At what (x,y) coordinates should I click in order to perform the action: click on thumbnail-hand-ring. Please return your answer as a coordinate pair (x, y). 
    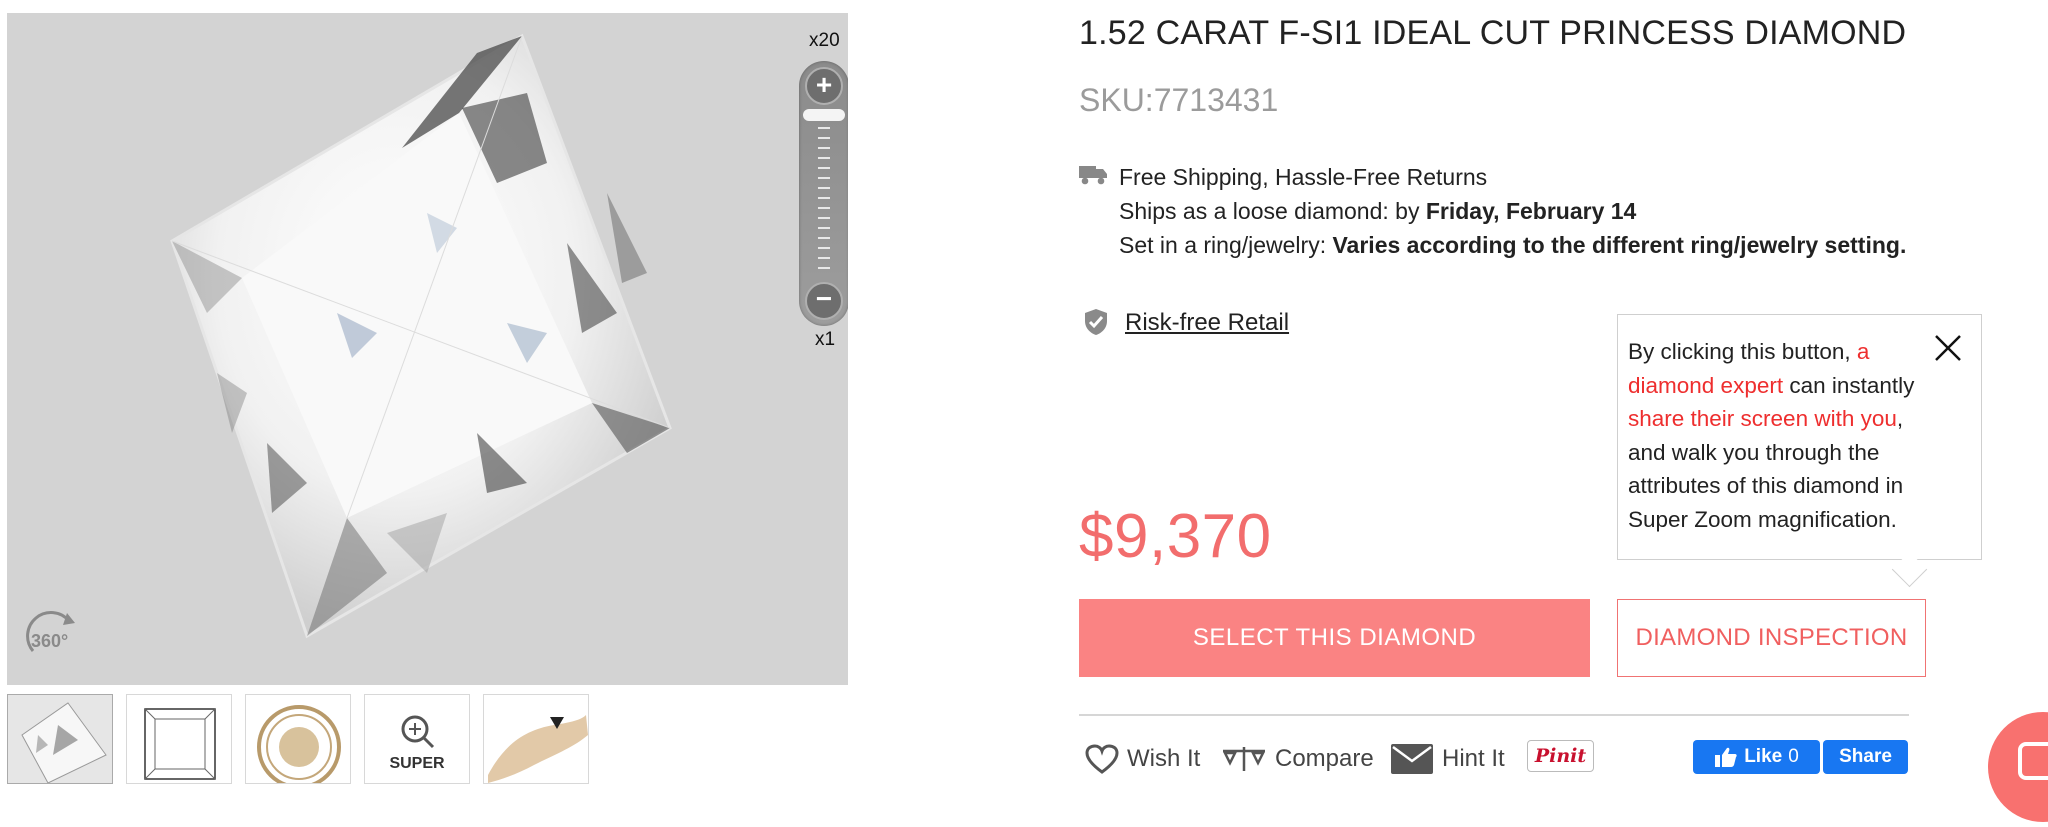
    Looking at the image, I should click on (536, 739).